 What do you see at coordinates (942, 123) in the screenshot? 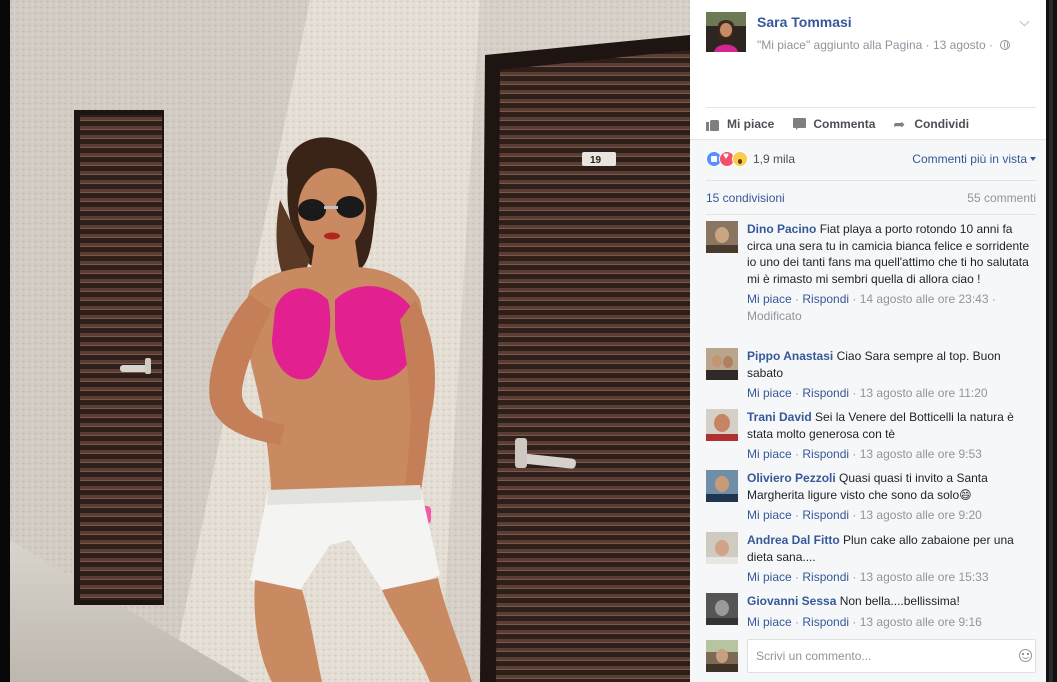
I see `share-label: Condividi` at bounding box center [942, 123].